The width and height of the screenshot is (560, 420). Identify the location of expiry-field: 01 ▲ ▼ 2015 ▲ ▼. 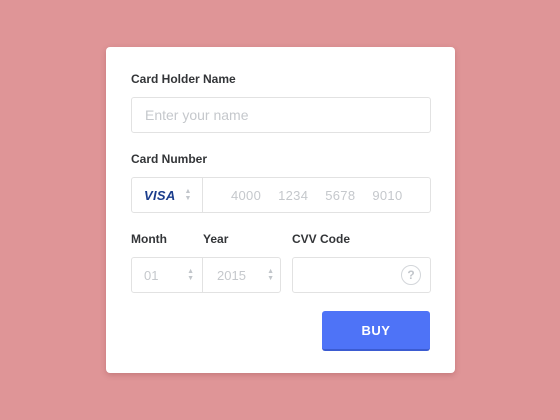
(206, 275).